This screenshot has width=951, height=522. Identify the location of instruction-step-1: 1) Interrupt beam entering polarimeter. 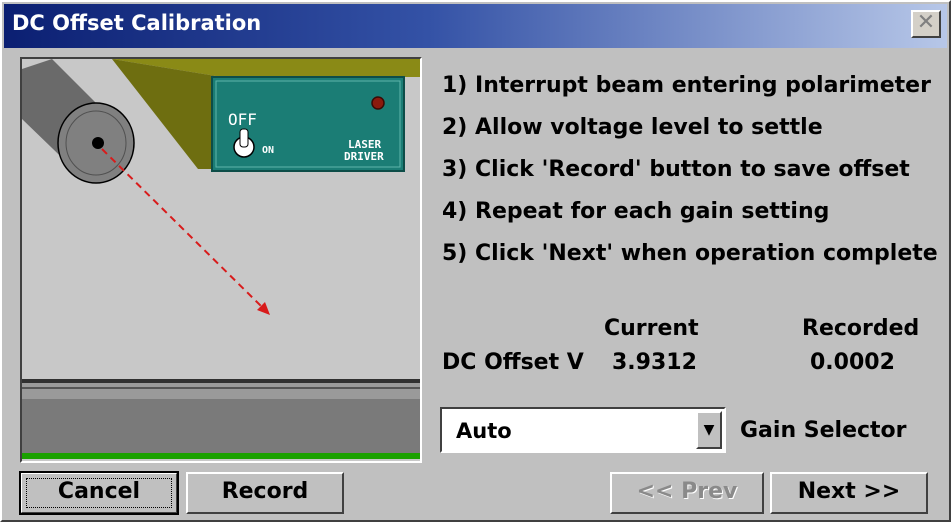
(686, 85).